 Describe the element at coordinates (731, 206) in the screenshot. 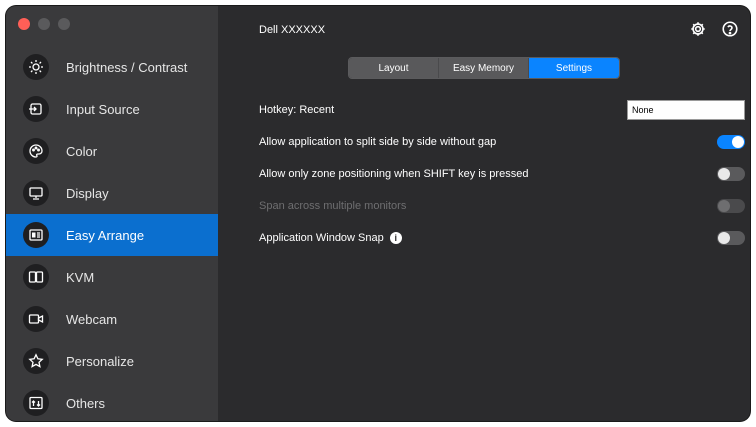

I see `span-monitors-toggle` at that location.